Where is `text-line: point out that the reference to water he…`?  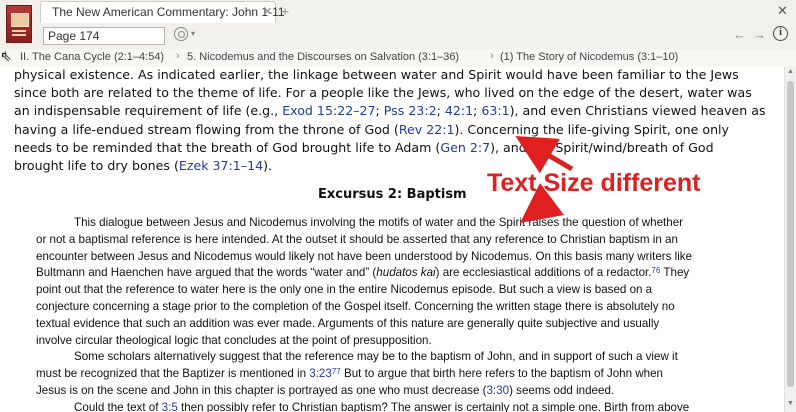 text-line: point out that the reference to water he… is located at coordinates (344, 289).